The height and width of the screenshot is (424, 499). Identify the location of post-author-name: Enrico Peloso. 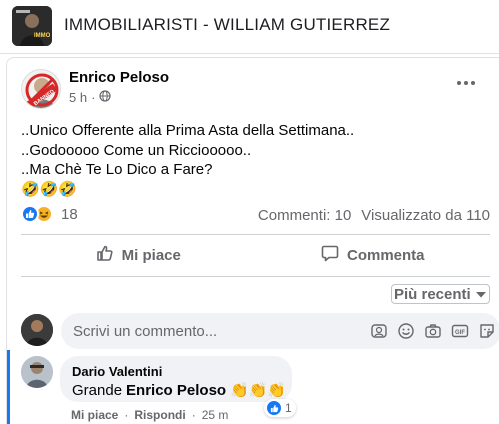
(119, 77).